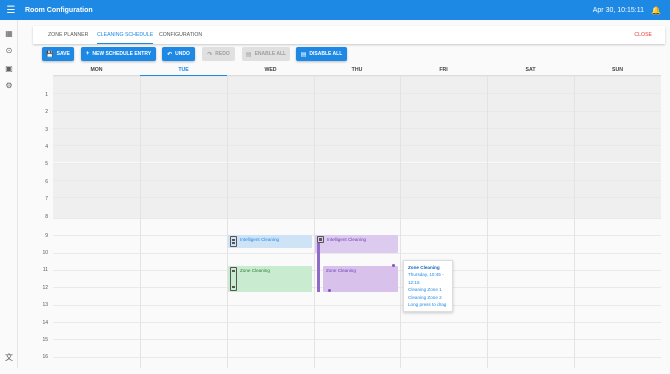  Describe the element at coordinates (9, 51) in the screenshot. I see `play-circle-icon: ⊙` at that location.